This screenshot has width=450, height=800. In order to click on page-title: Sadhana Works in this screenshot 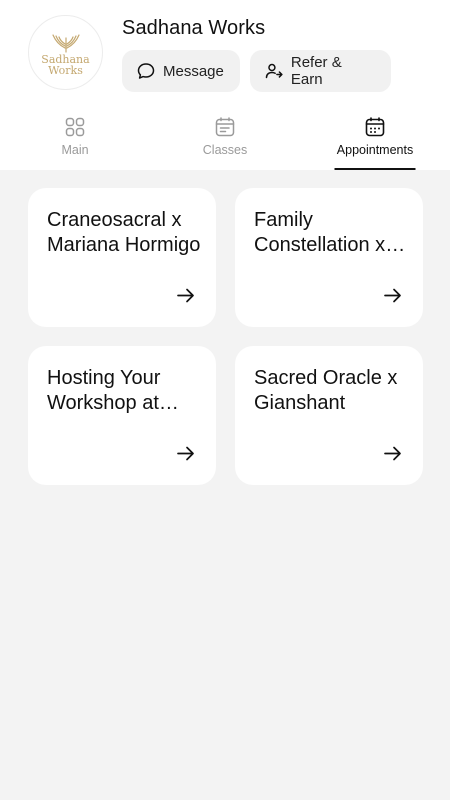, I will do `click(194, 28)`.